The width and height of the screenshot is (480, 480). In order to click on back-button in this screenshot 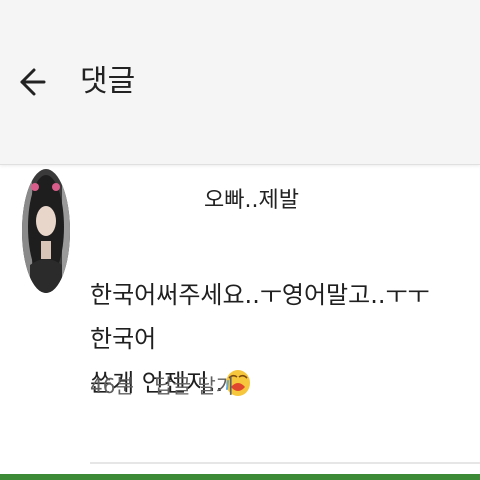, I will do `click(32, 82)`.